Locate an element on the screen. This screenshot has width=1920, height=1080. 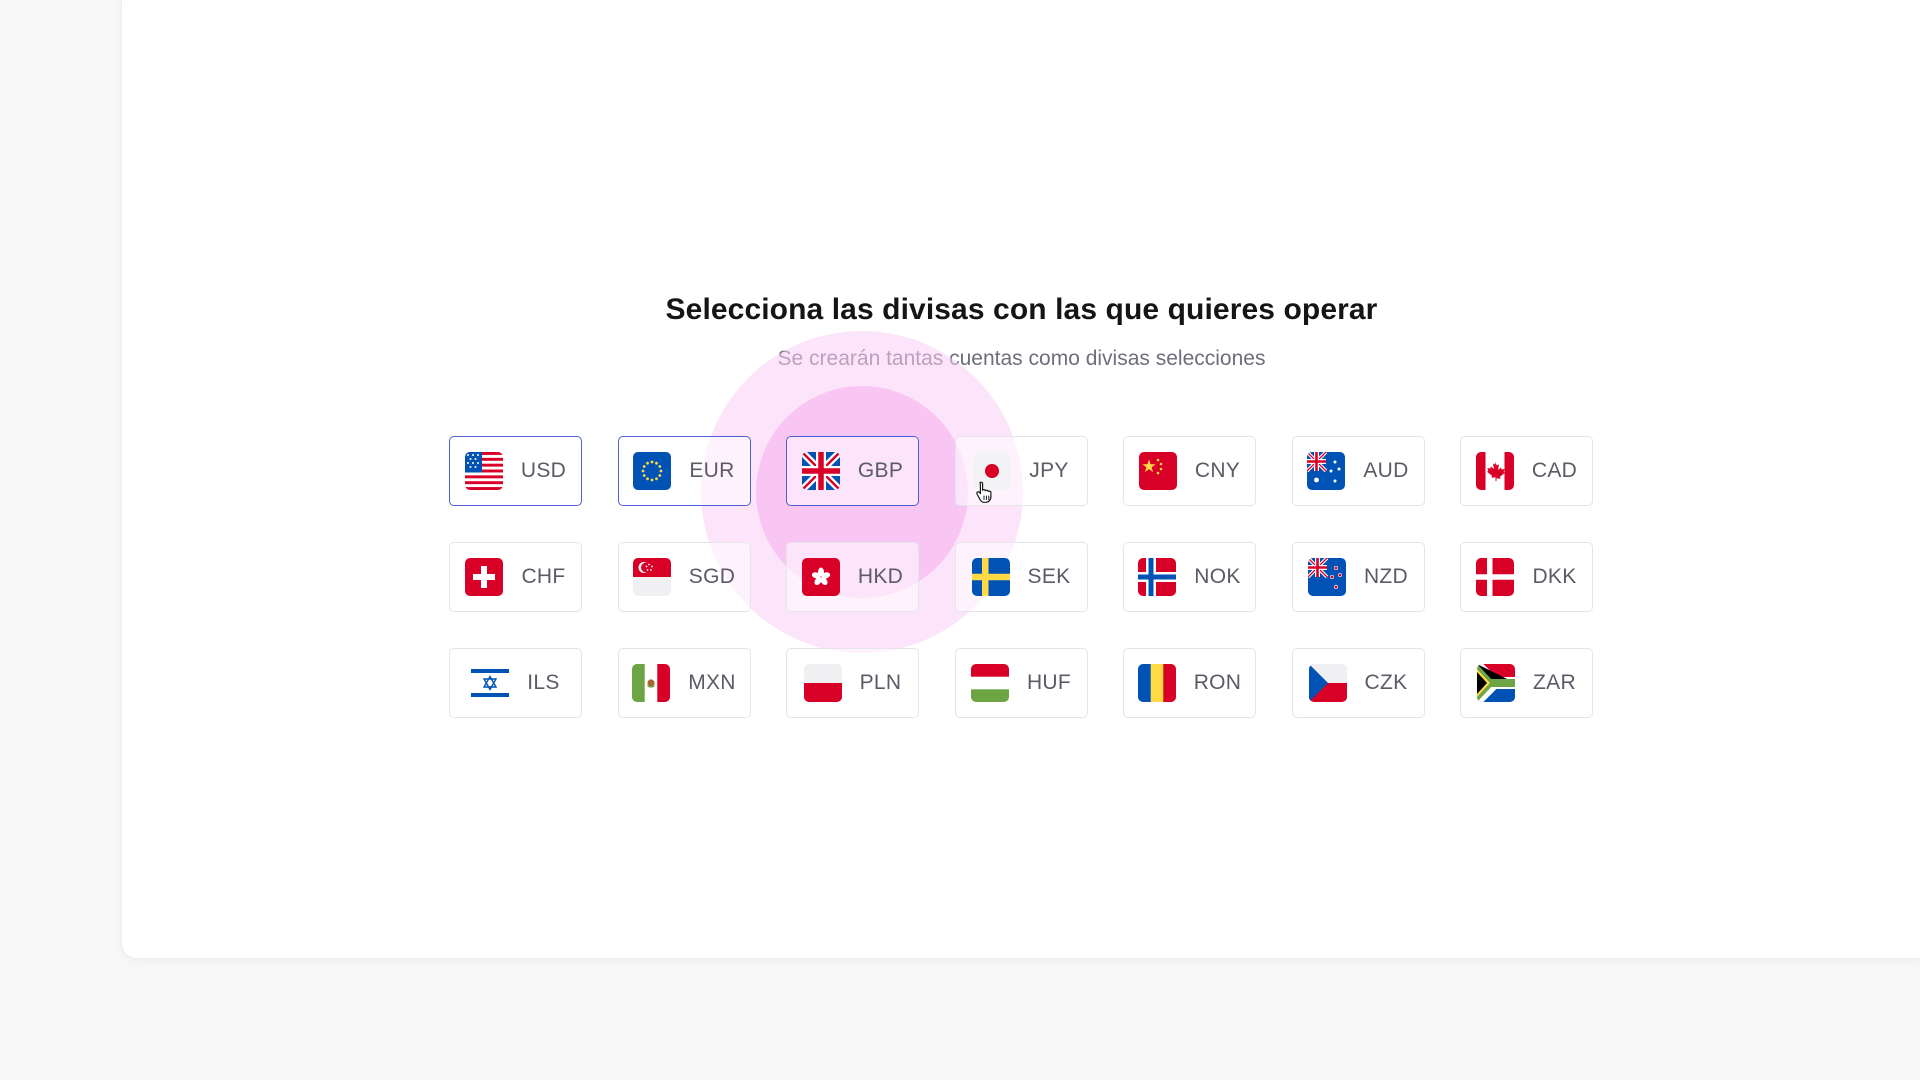
currency-chip-ils: ILS is located at coordinates (515, 683).